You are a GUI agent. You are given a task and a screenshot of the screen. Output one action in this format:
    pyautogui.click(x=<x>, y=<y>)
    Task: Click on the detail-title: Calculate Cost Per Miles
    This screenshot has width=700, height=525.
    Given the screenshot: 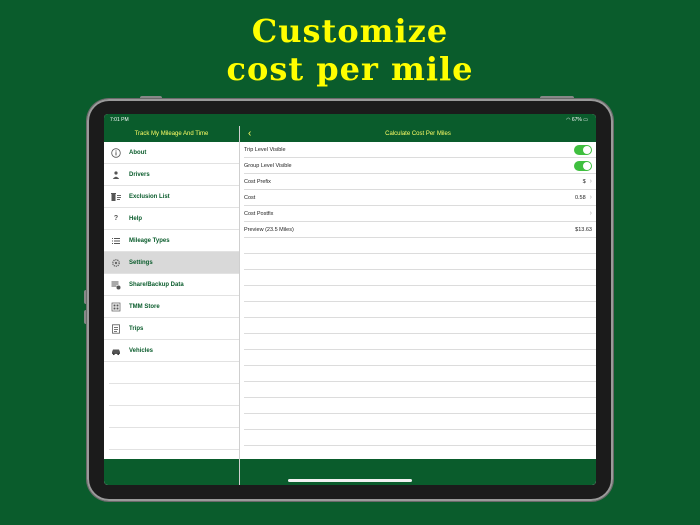 What is the action you would take?
    pyautogui.click(x=418, y=134)
    